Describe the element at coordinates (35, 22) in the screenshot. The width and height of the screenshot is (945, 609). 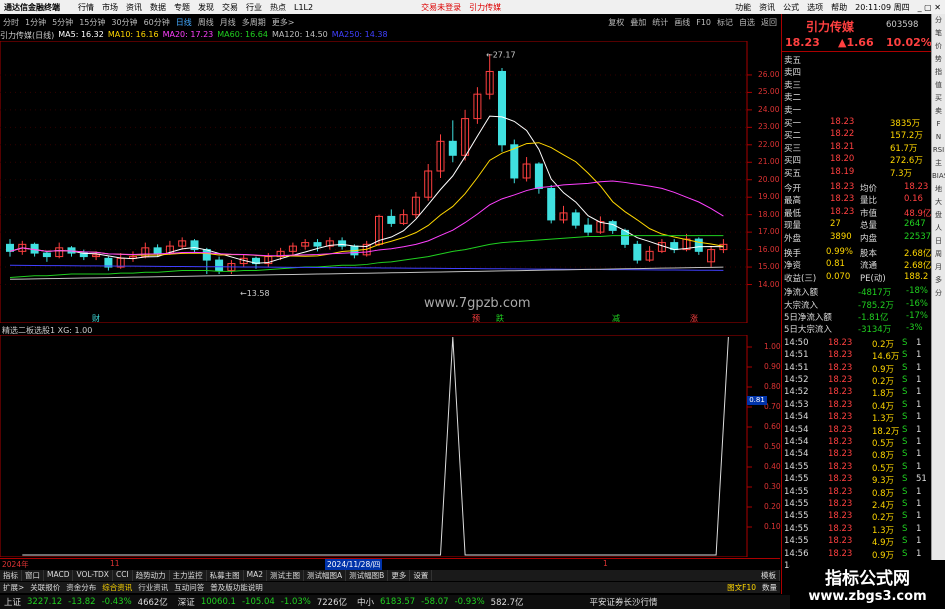
I see `period-1min: 1分钟` at that location.